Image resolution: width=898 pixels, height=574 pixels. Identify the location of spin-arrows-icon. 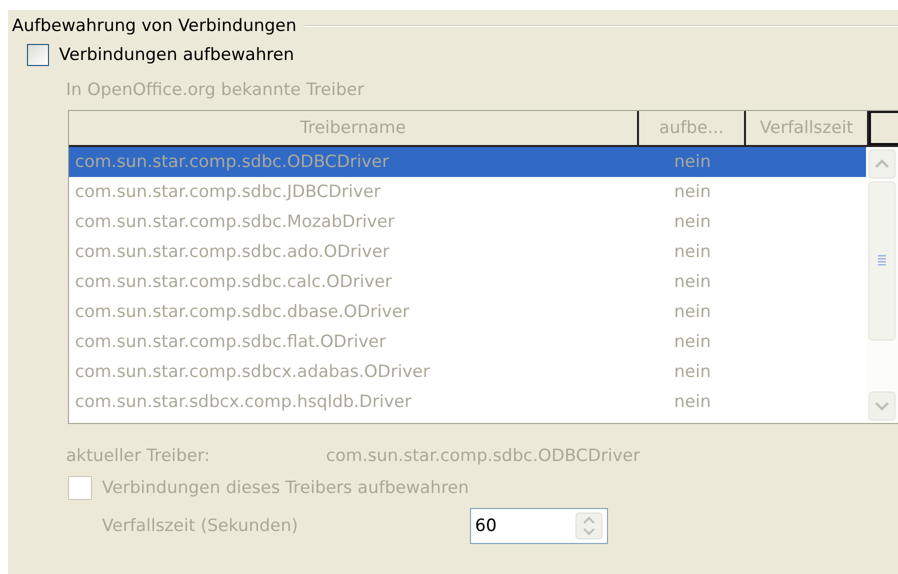
(589, 526).